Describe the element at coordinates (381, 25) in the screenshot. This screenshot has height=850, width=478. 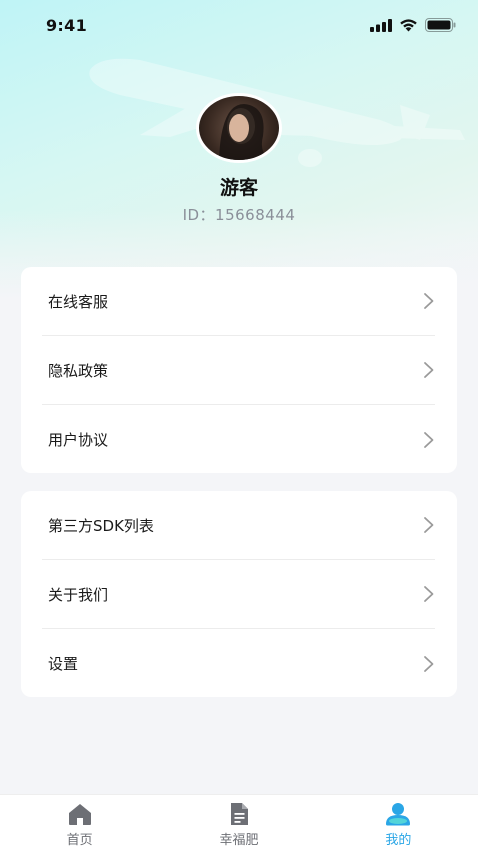
I see `signal-icon` at that location.